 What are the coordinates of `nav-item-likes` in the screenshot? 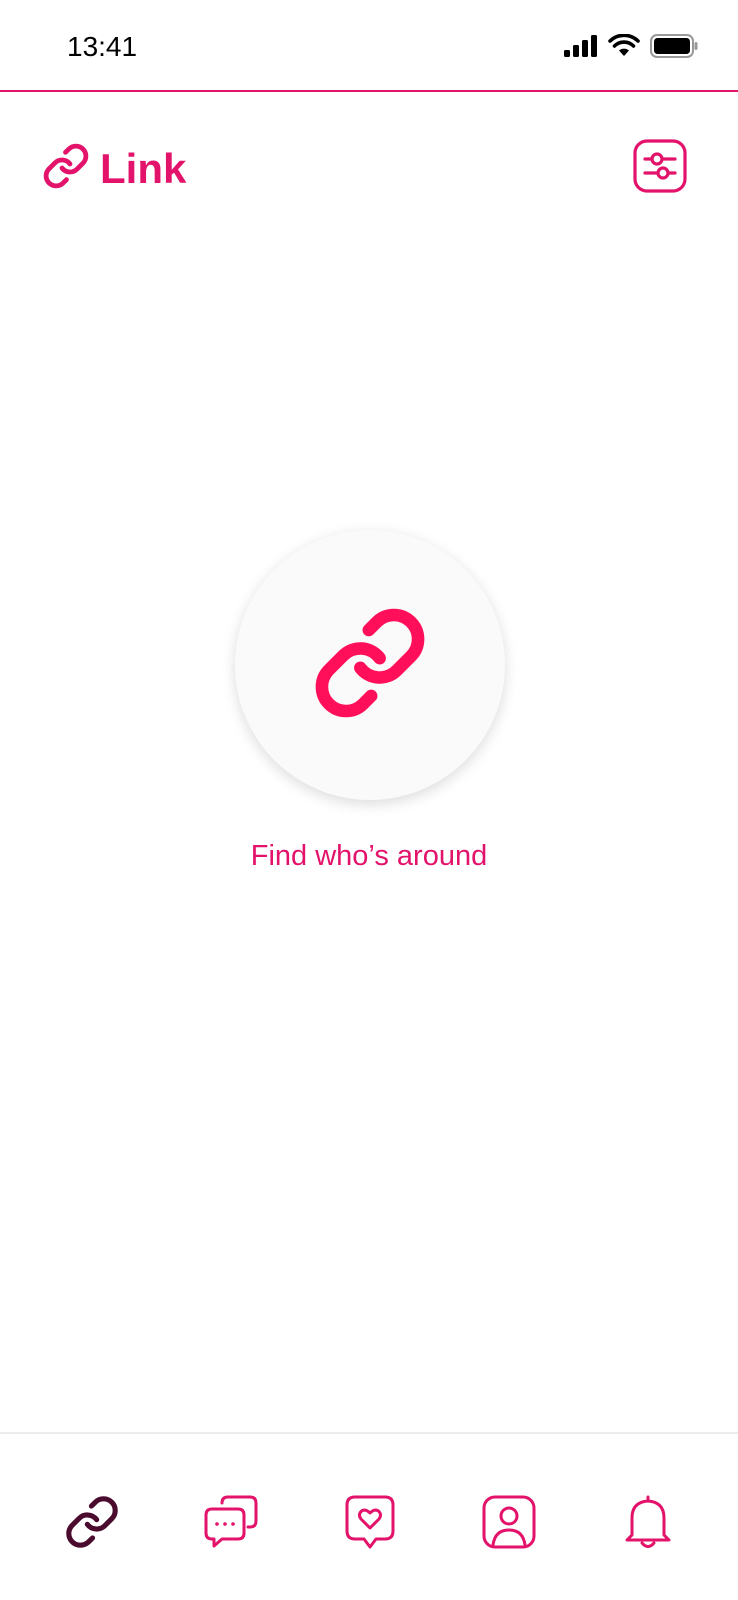 It's located at (370, 1522).